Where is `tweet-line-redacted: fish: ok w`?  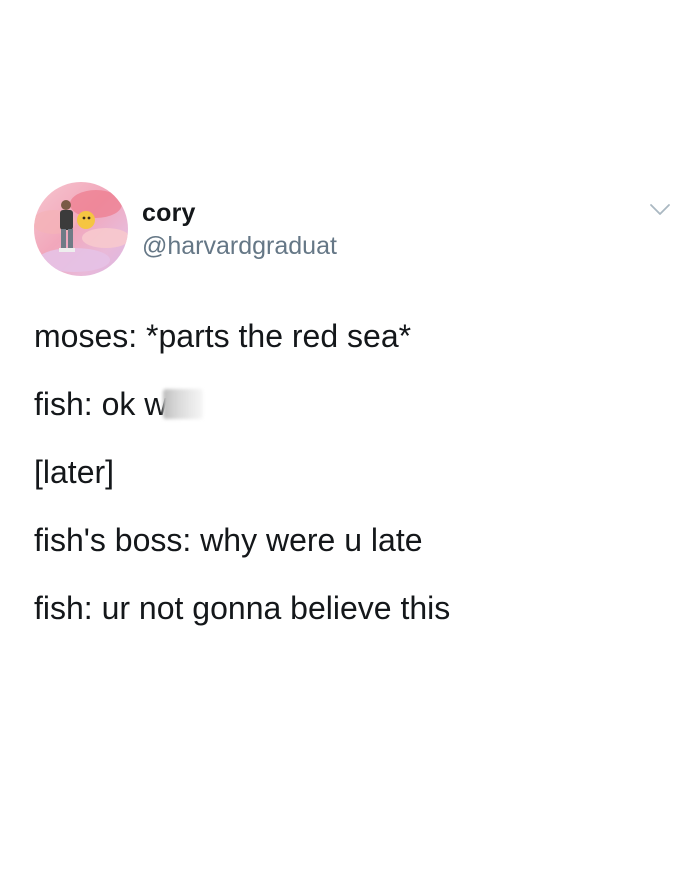
tweet-line-redacted: fish: ok w is located at coordinates (354, 404).